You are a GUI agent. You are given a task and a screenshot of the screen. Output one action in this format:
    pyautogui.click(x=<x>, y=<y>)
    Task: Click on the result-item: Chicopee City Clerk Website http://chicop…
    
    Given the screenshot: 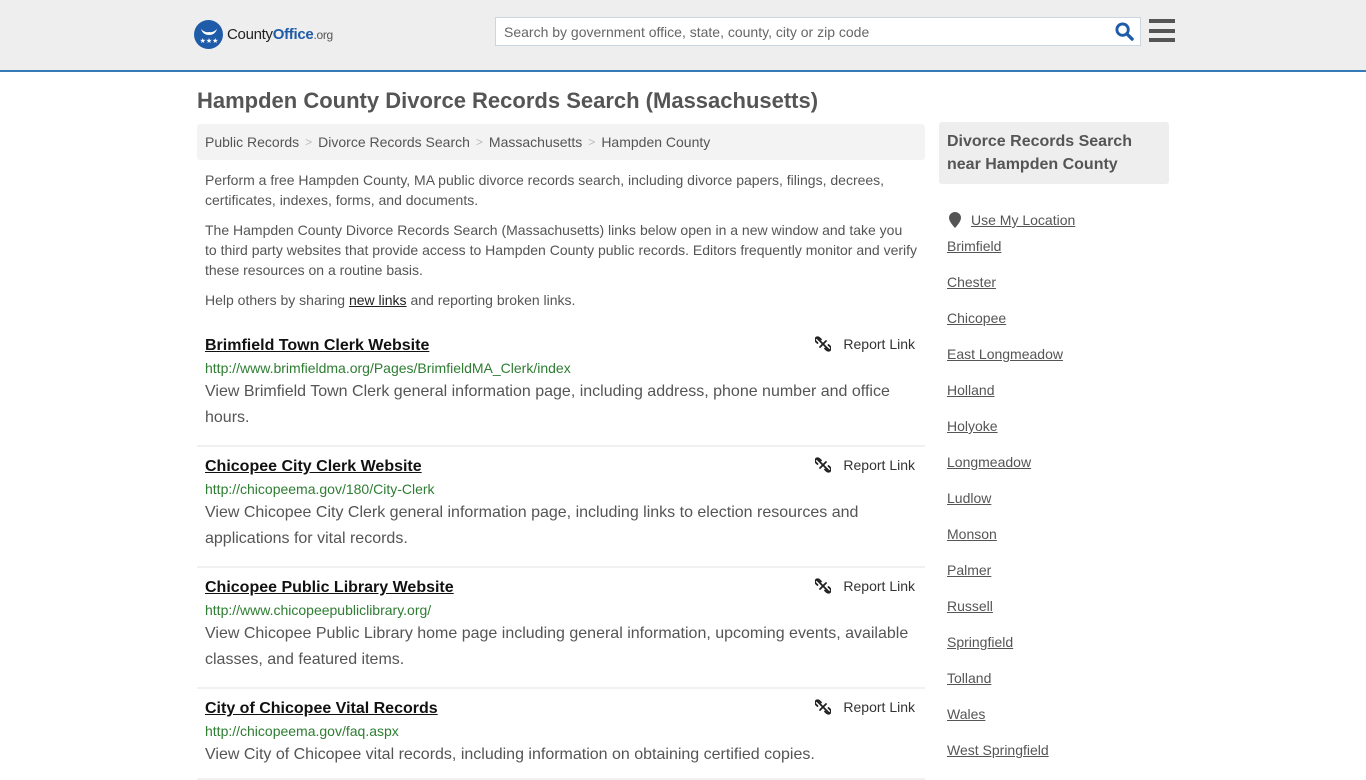 What is the action you would take?
    pyautogui.click(x=561, y=507)
    